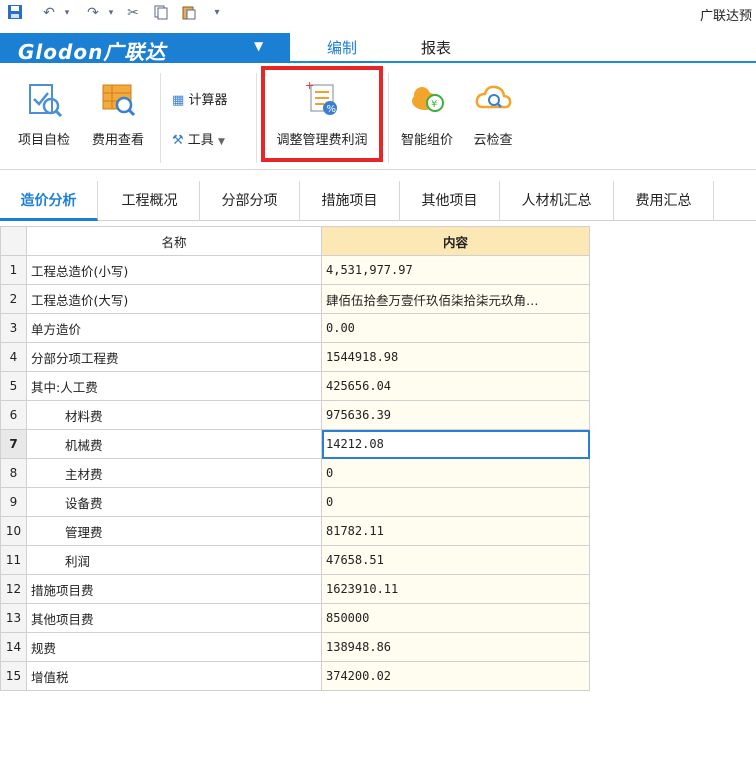 This screenshot has height=769, width=756. I want to click on tab-other-items: 其他项目, so click(450, 201).